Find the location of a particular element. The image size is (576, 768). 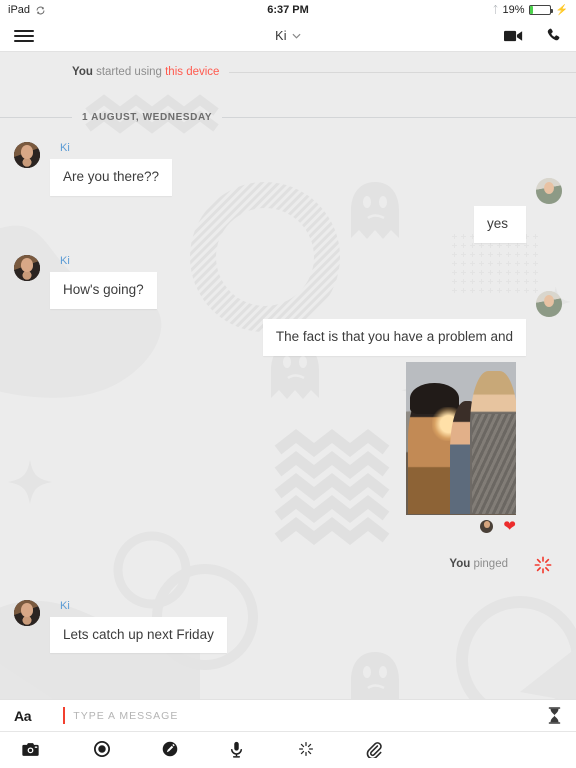

bluetooth-icon: ᛏ is located at coordinates (495, 10).